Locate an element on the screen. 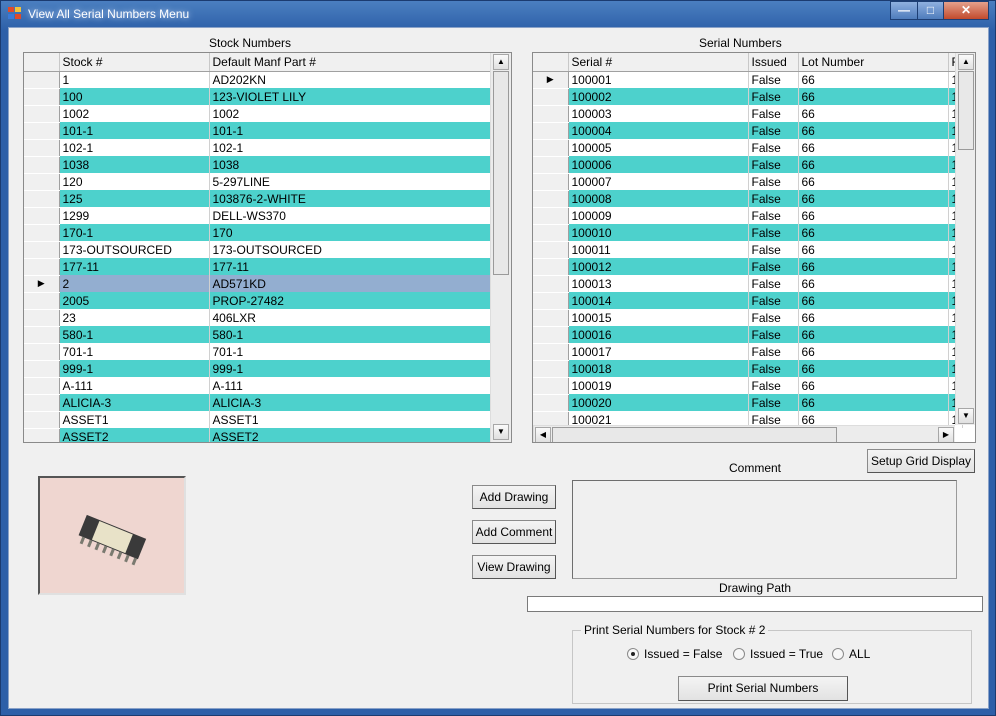 The height and width of the screenshot is (716, 996). stock-grid-vscrollbar: ▲ ▼ is located at coordinates (500, 247).